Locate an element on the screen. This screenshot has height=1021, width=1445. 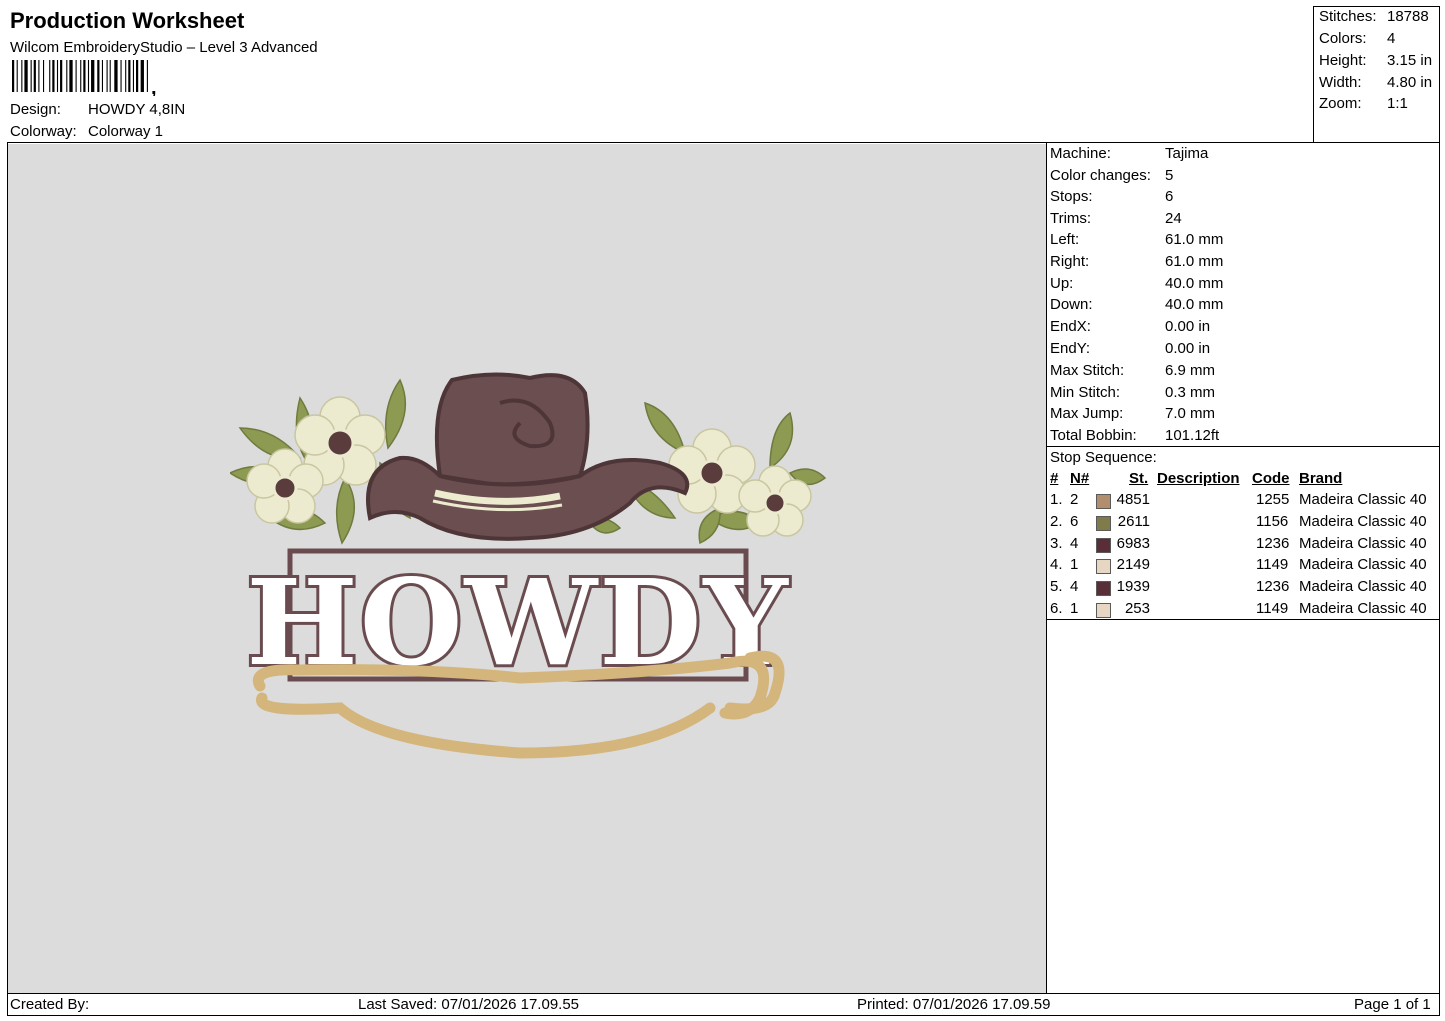
row-needle: 2 is located at coordinates (1074, 499).